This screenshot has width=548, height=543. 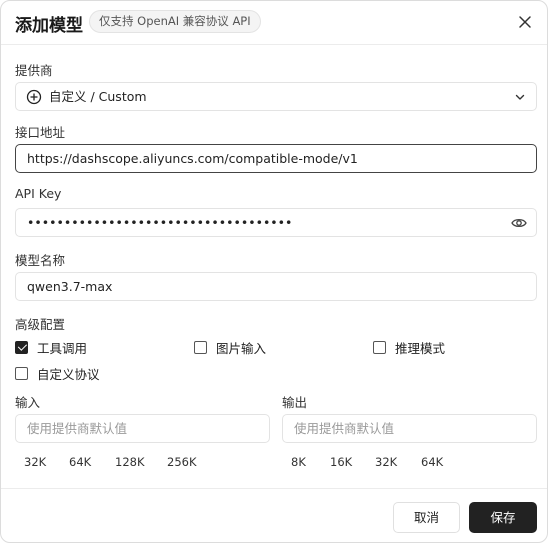 I want to click on checkbox-label: 推理模式, so click(x=420, y=348).